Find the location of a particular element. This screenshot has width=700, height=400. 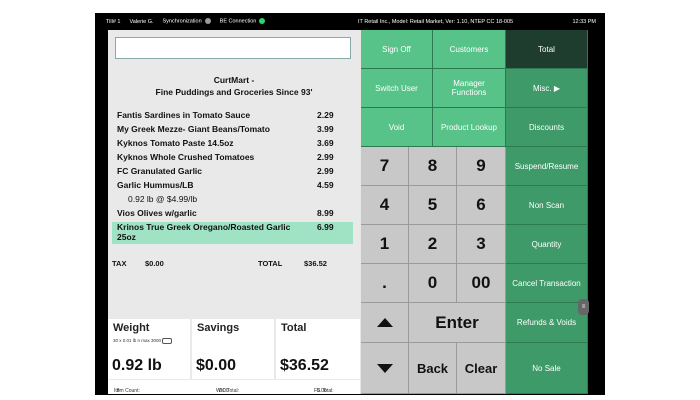

no-sale-button: No Sale is located at coordinates (547, 368).